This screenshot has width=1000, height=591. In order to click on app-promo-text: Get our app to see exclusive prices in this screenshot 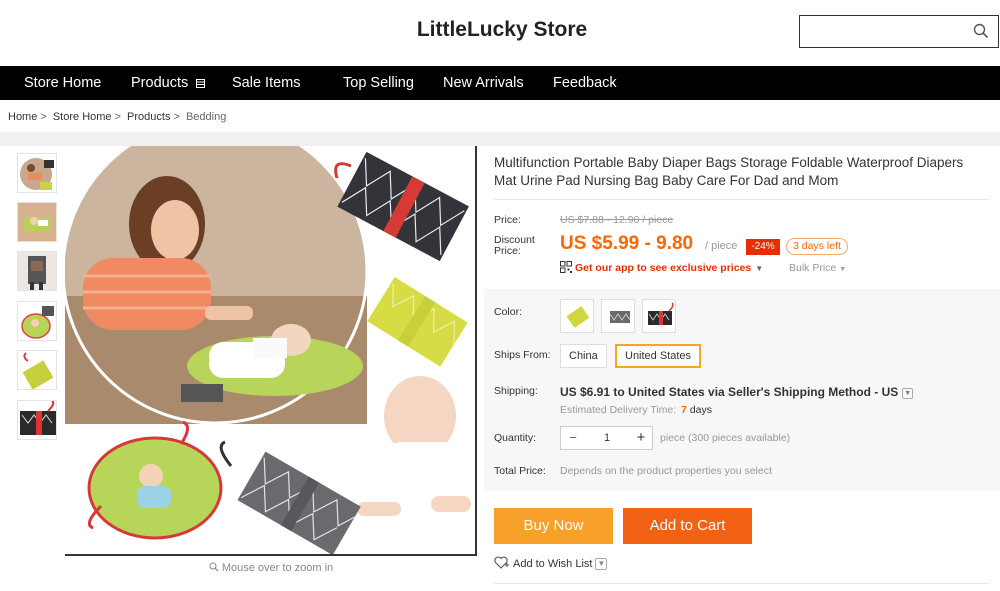, I will do `click(663, 268)`.